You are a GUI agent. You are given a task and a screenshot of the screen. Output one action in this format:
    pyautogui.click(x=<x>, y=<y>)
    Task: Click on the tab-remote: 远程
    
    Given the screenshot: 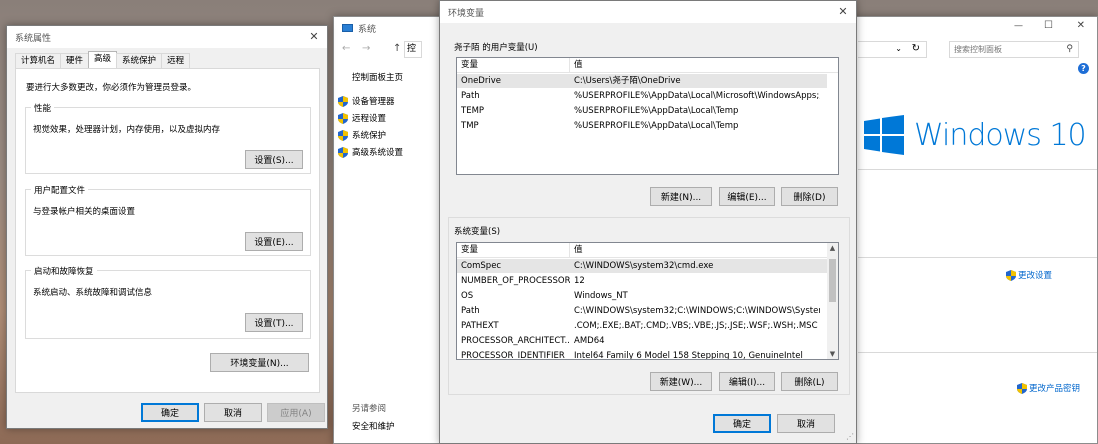 What is the action you would take?
    pyautogui.click(x=176, y=60)
    